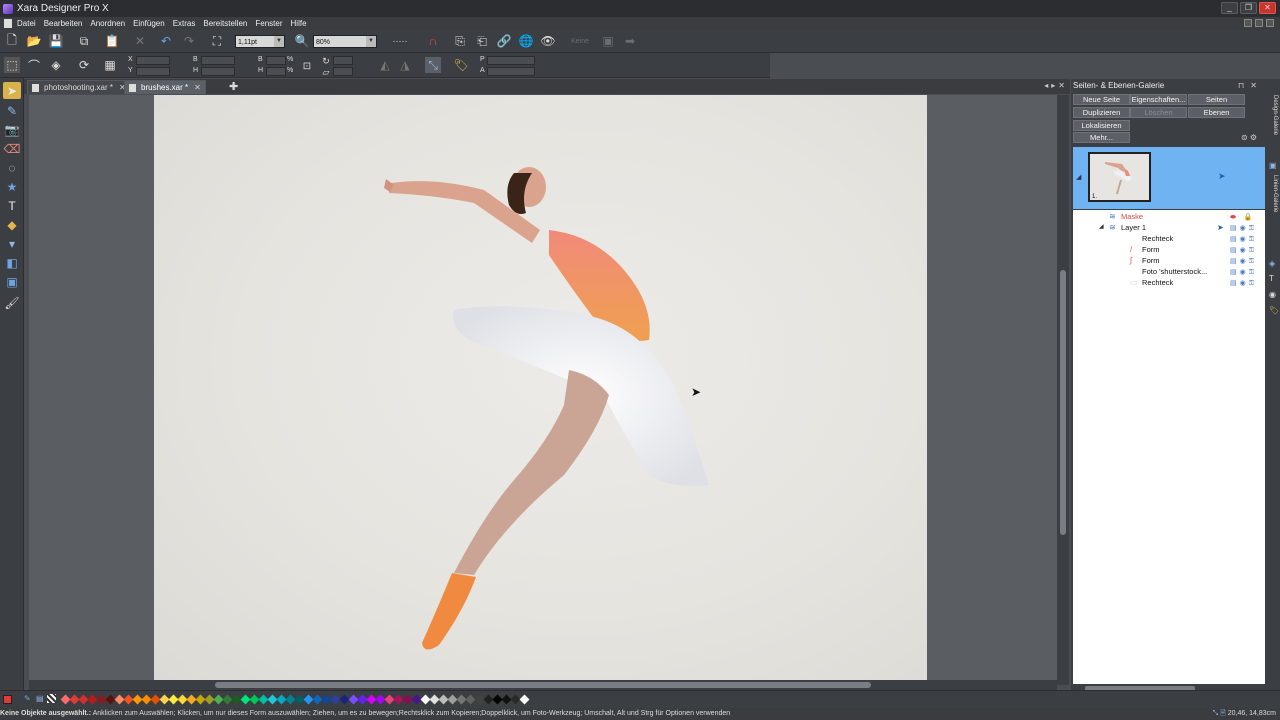  What do you see at coordinates (345, 41) in the screenshot?
I see `zoom-select: 80% ▼` at bounding box center [345, 41].